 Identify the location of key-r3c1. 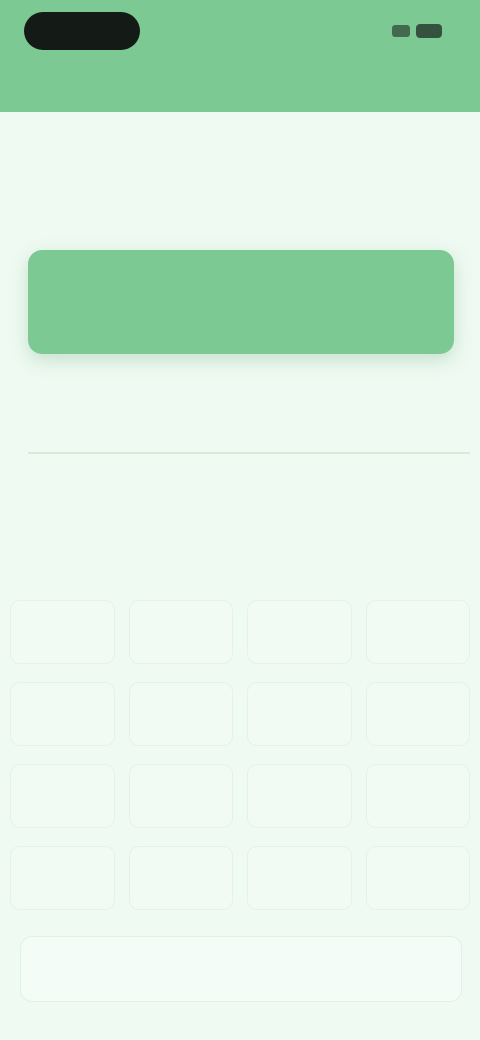
(62, 796).